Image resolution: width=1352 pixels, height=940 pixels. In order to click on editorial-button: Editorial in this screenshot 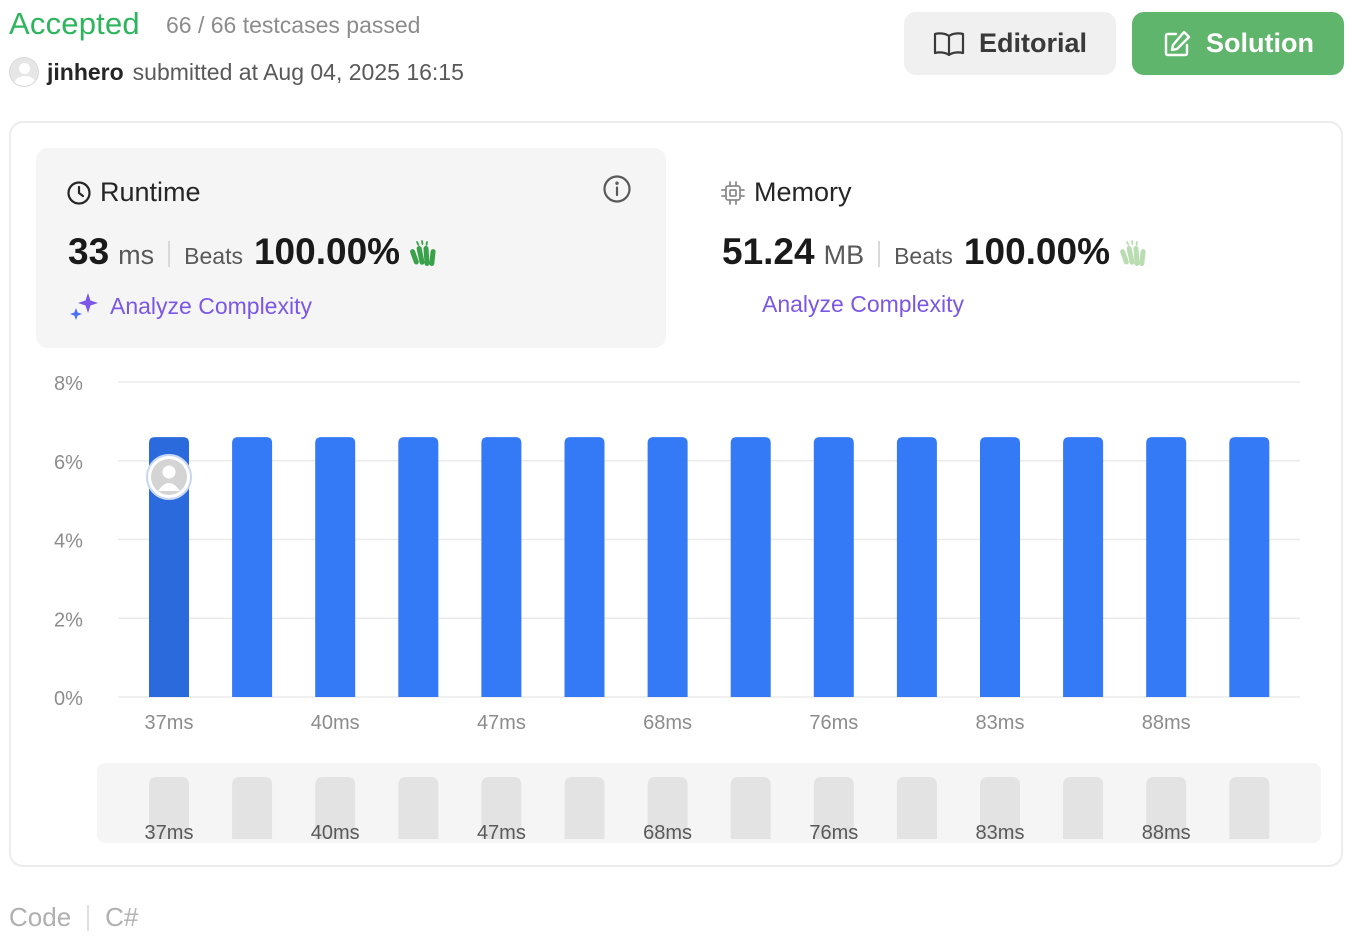, I will do `click(1010, 43)`.